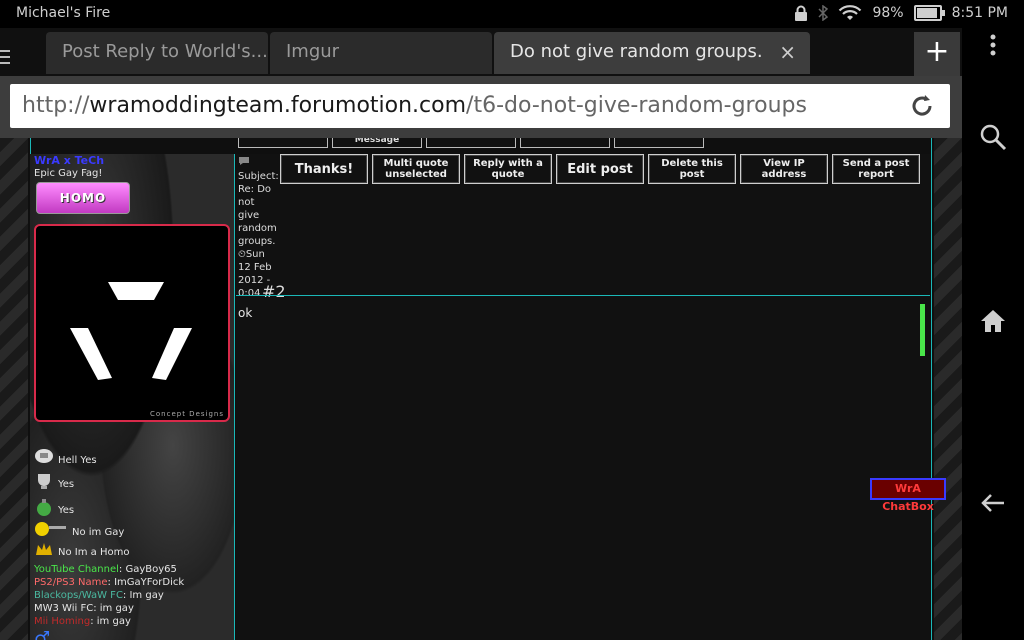 The width and height of the screenshot is (1024, 640). What do you see at coordinates (84, 608) in the screenshot?
I see `profile-field-mw3-fc: MW3 Wii FC: im gay` at bounding box center [84, 608].